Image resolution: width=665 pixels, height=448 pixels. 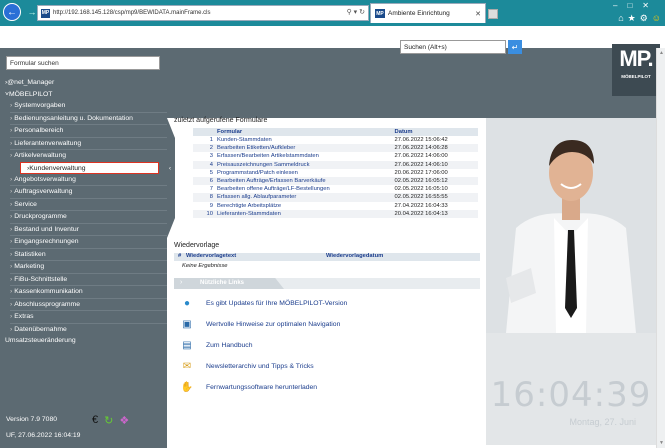 What do you see at coordinates (171, 178) in the screenshot?
I see `collapse-sidebar-arrow-icon: ‹` at bounding box center [171, 178].